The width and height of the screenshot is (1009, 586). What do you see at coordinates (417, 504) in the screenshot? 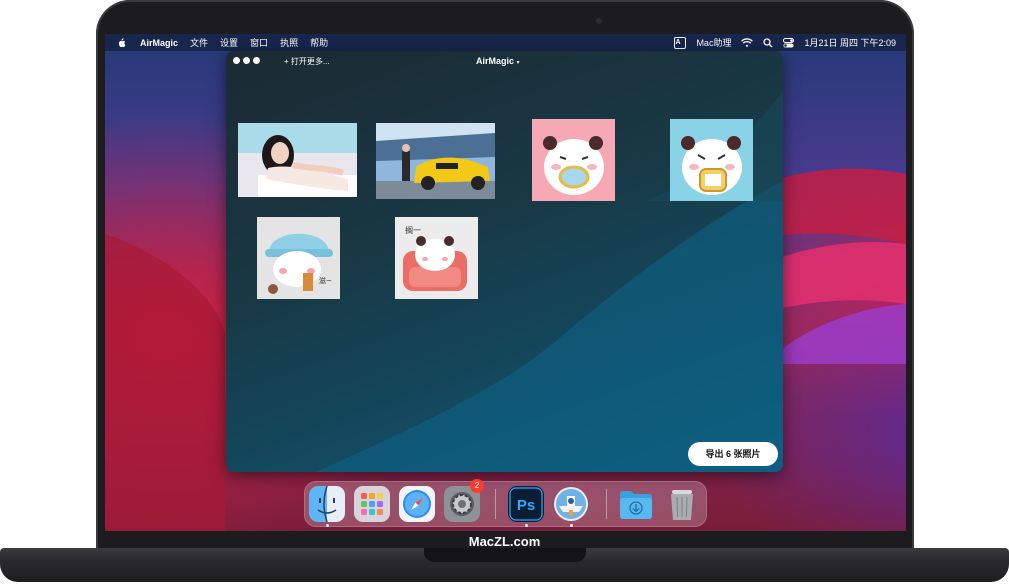
I see `safari-icon` at bounding box center [417, 504].